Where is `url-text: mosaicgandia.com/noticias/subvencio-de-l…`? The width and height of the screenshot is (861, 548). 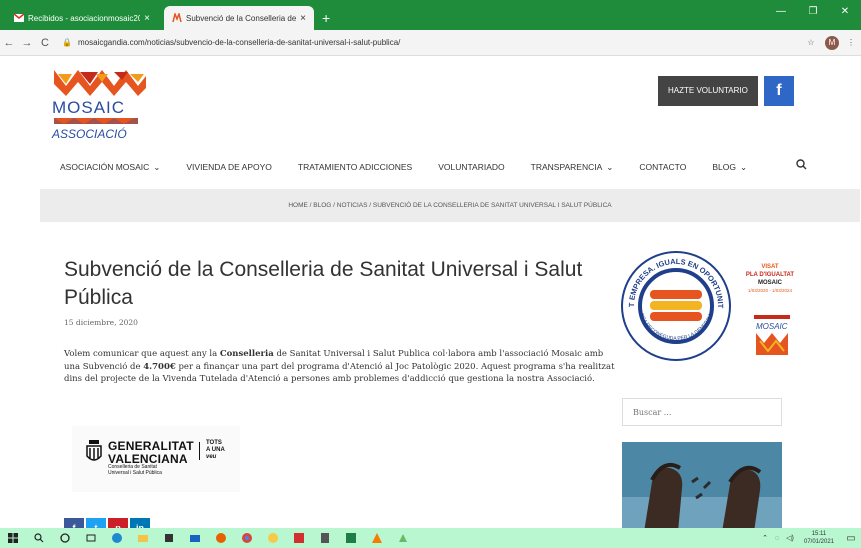 url-text: mosaicgandia.com/noticias/subvencio-de-l… is located at coordinates (239, 42).